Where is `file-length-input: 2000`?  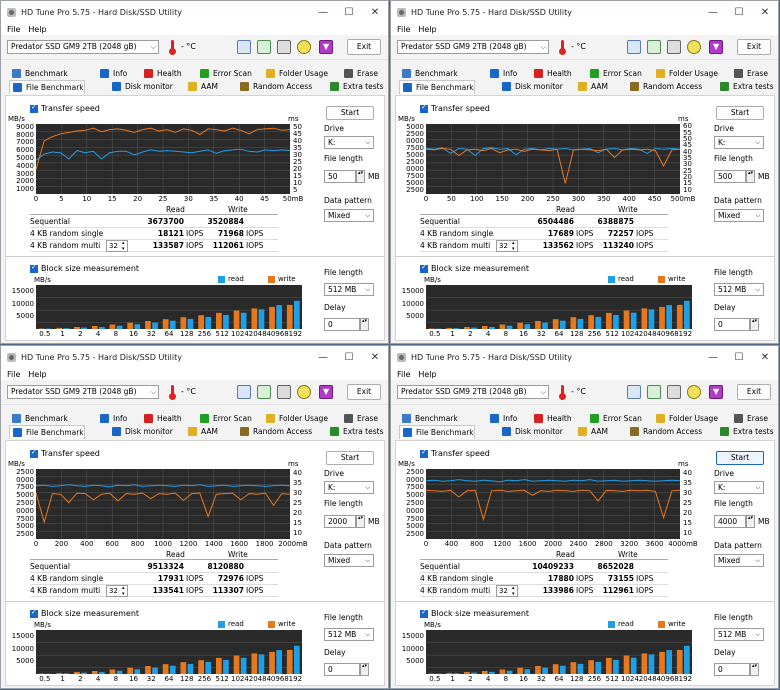 file-length-input: 2000 is located at coordinates (340, 521).